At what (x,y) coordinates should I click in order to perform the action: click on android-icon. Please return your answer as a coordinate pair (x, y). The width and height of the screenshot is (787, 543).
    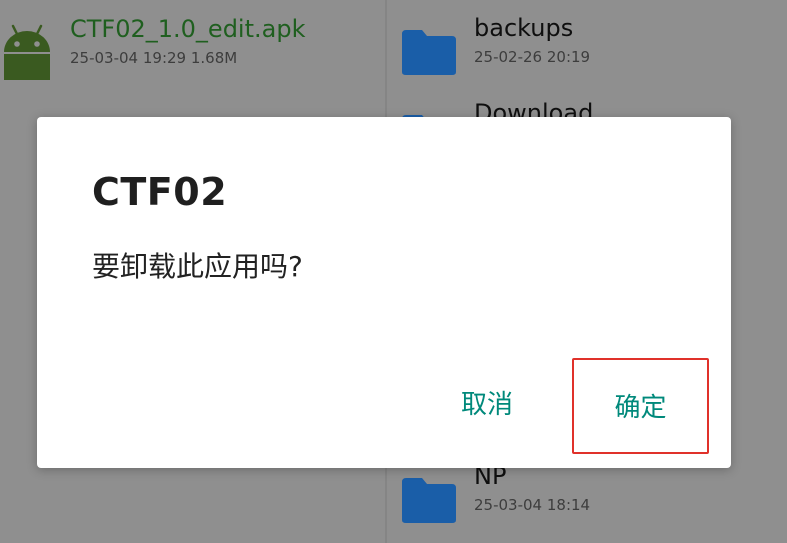
    Looking at the image, I should click on (28, 51).